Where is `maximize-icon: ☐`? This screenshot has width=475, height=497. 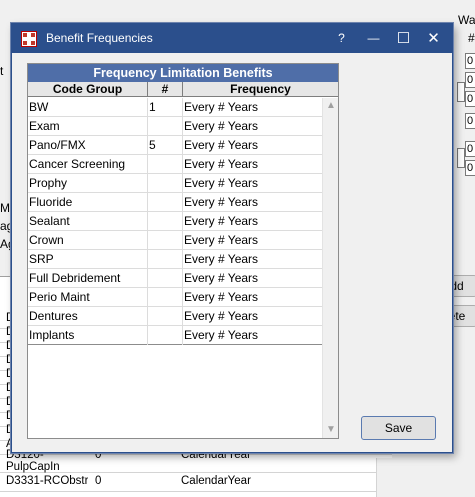
maximize-icon: ☐ is located at coordinates (403, 38).